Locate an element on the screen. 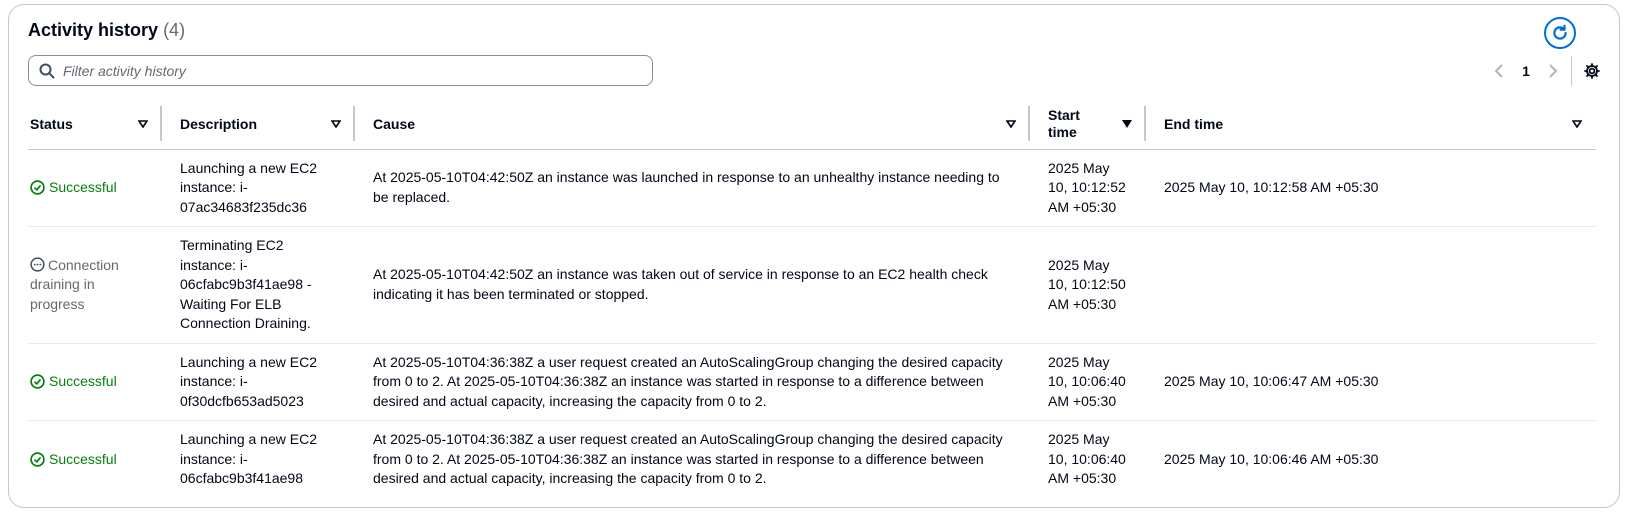 This screenshot has height=516, width=1628. pagination: 1 is located at coordinates (1545, 71).